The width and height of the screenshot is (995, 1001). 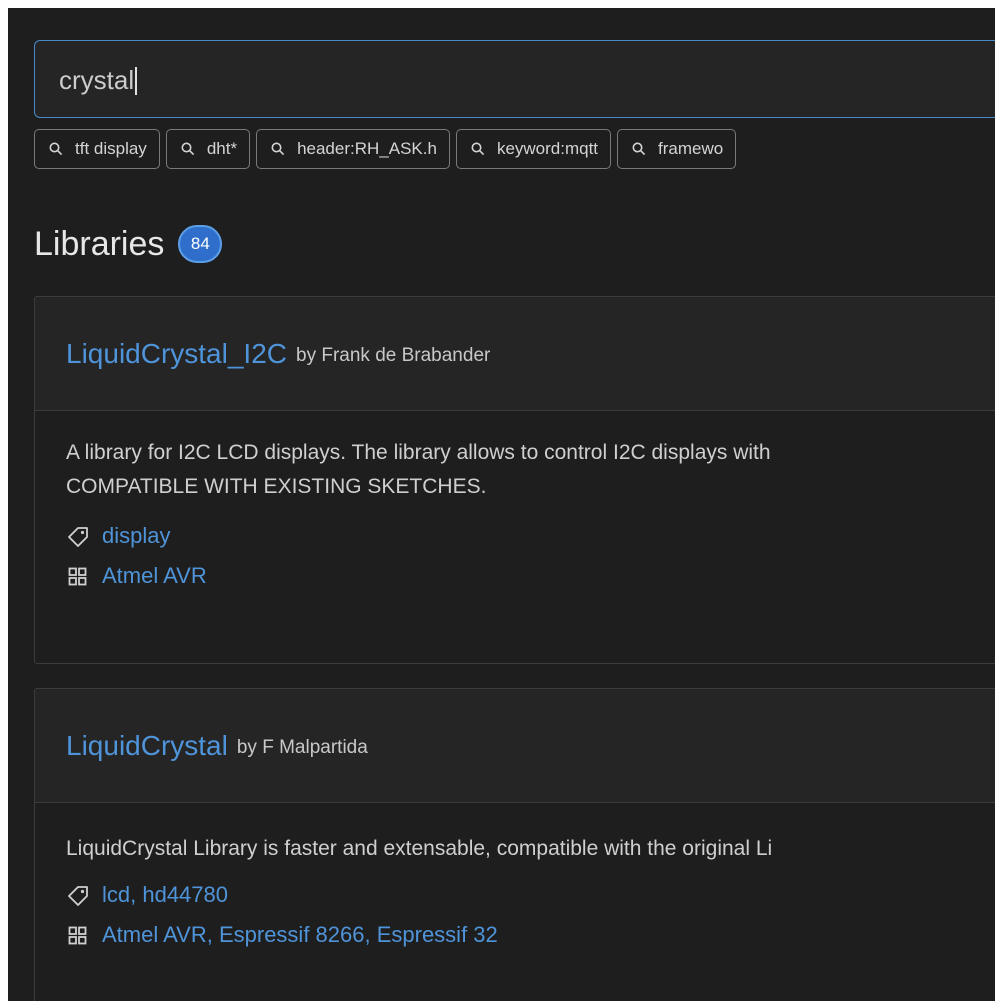 I want to click on library-platforms: Atmel AVR, so click(x=530, y=576).